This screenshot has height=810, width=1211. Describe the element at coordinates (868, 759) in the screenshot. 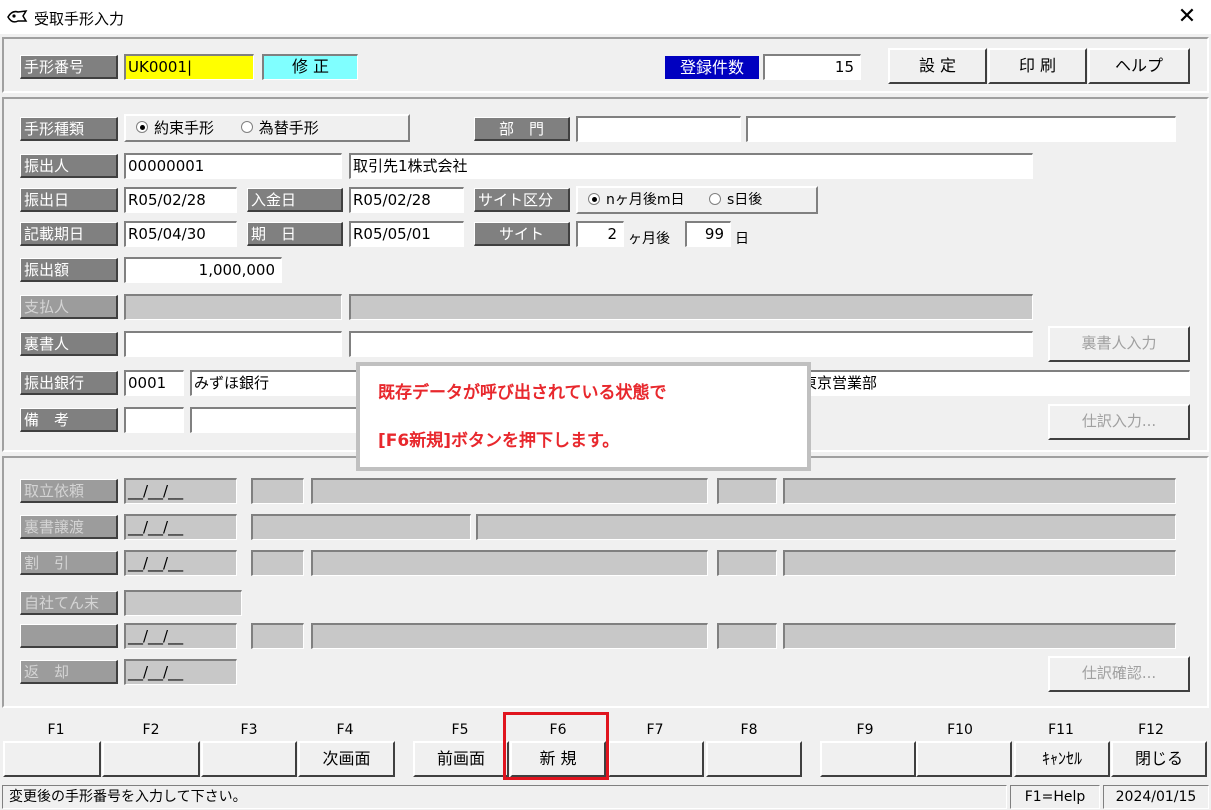

I see `fkey-button-f9` at that location.